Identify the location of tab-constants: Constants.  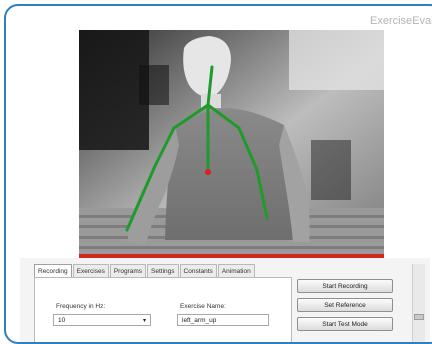
(198, 271).